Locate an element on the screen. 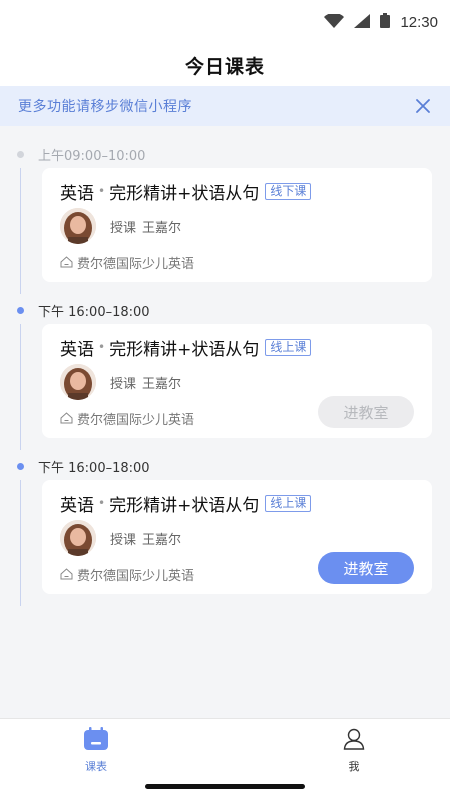  battery-icon is located at coordinates (385, 22).